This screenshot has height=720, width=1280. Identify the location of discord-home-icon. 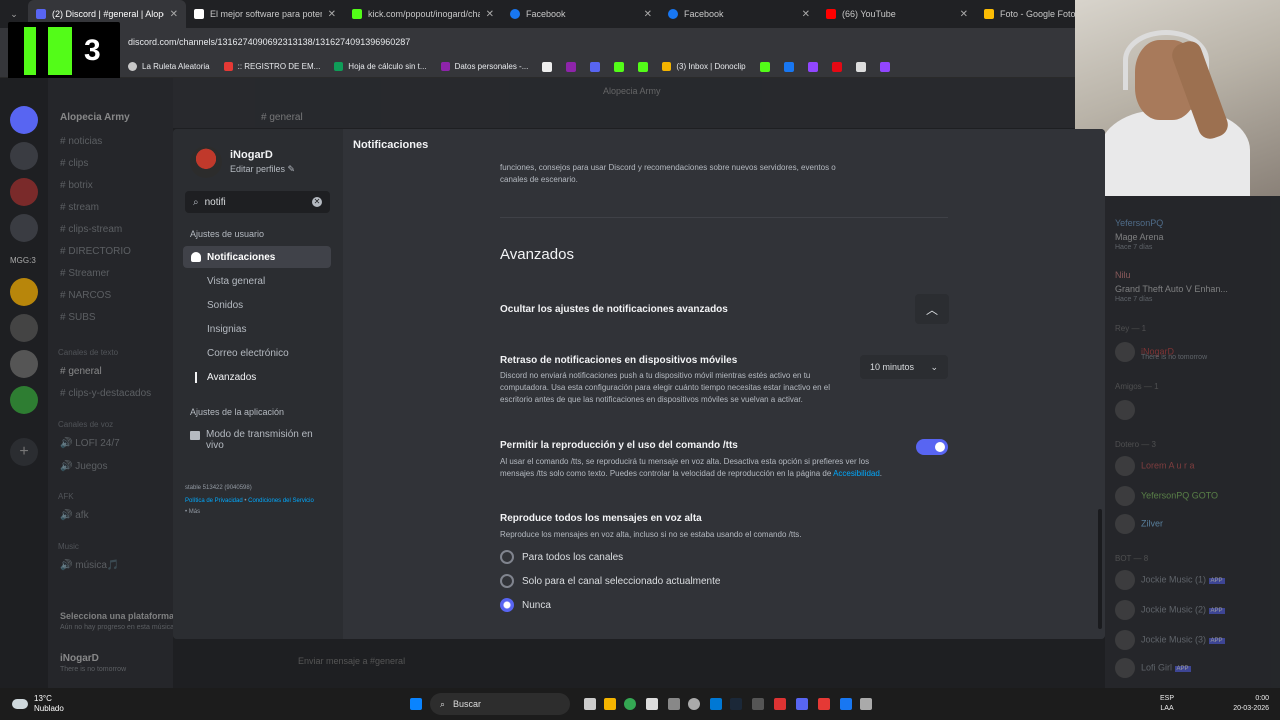
(24, 120).